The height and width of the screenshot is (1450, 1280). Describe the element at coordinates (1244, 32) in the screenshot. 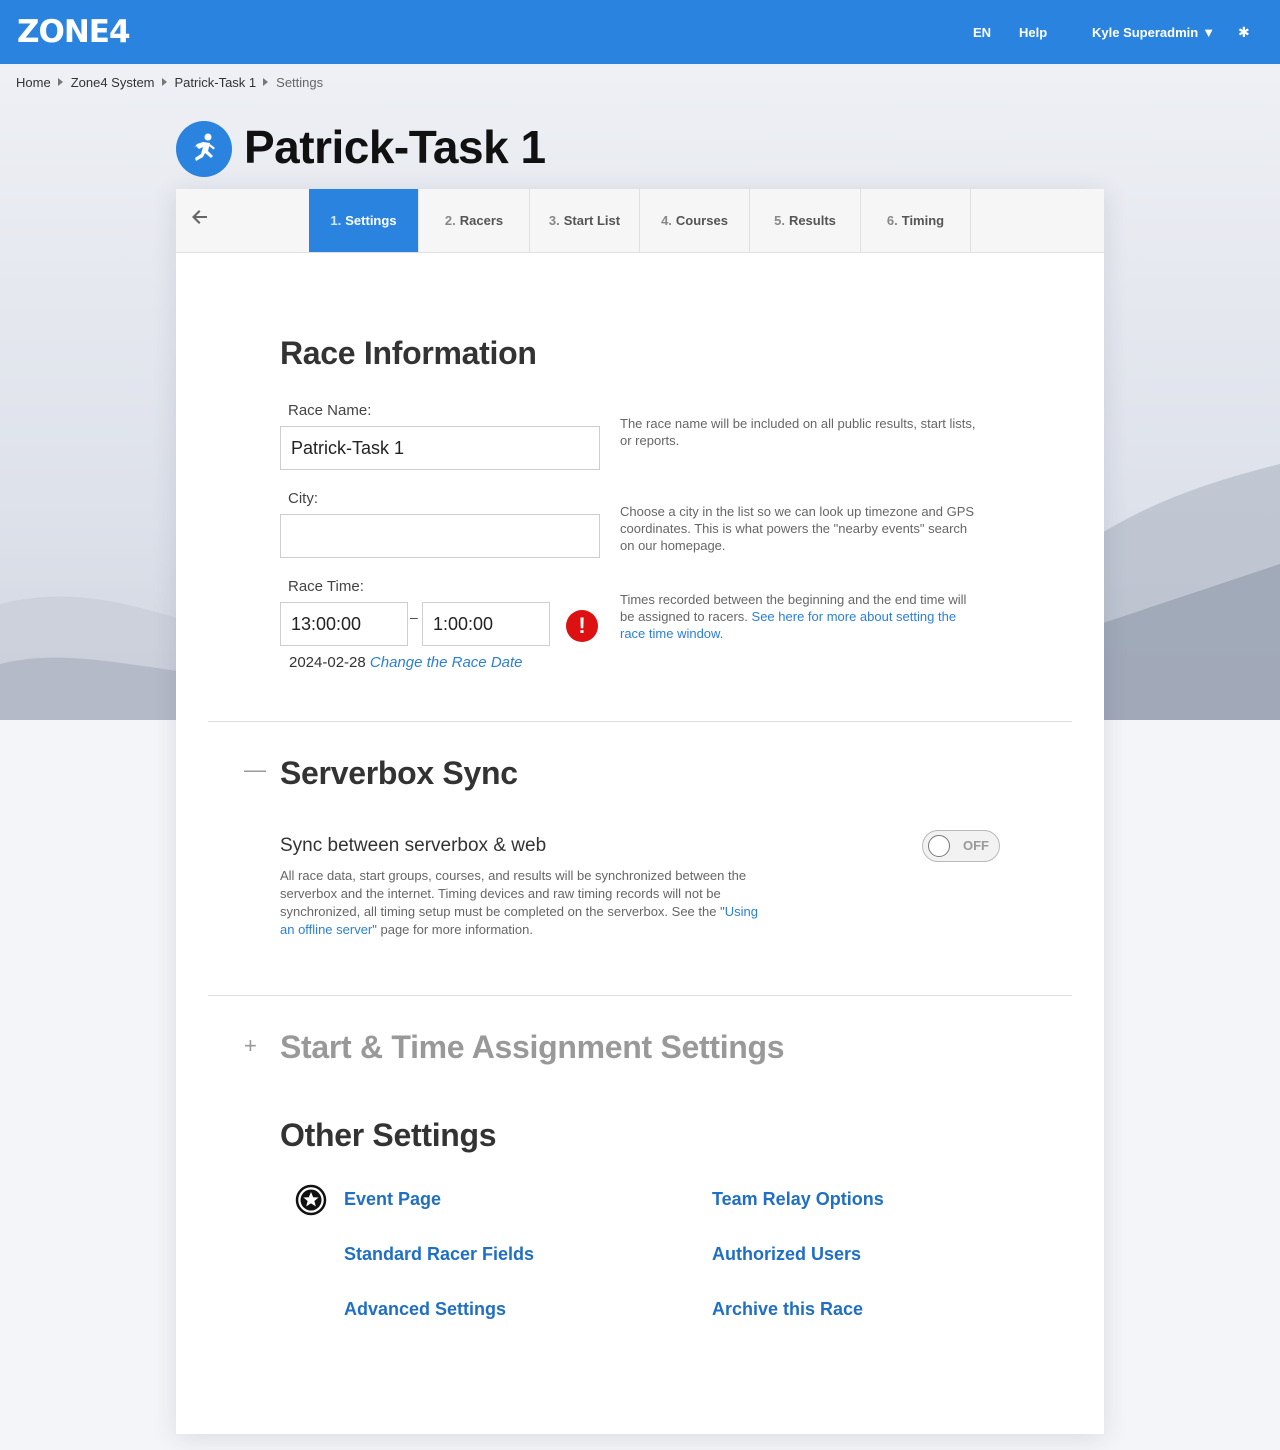

I see `settings-icon: ✱` at that location.